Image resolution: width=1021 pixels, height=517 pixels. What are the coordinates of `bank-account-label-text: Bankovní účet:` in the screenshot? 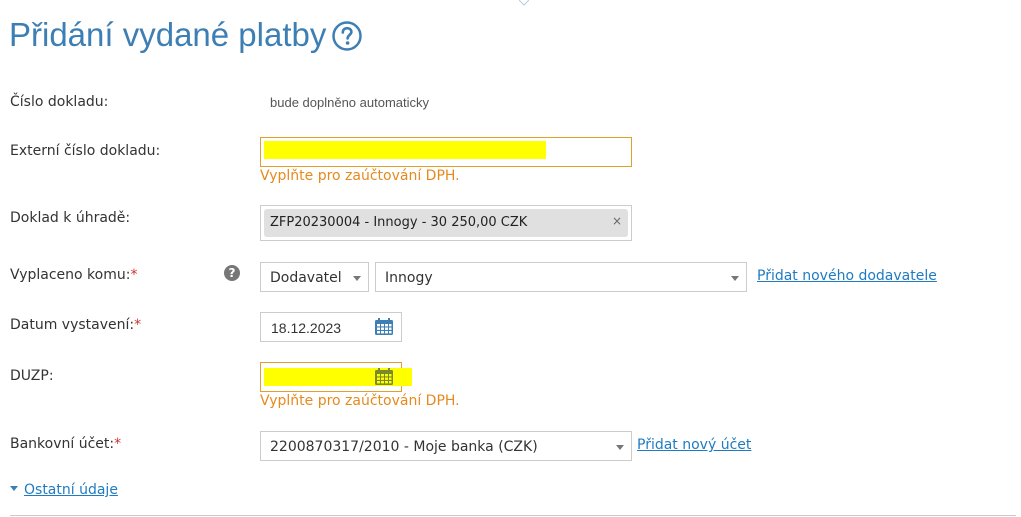 It's located at (62, 444).